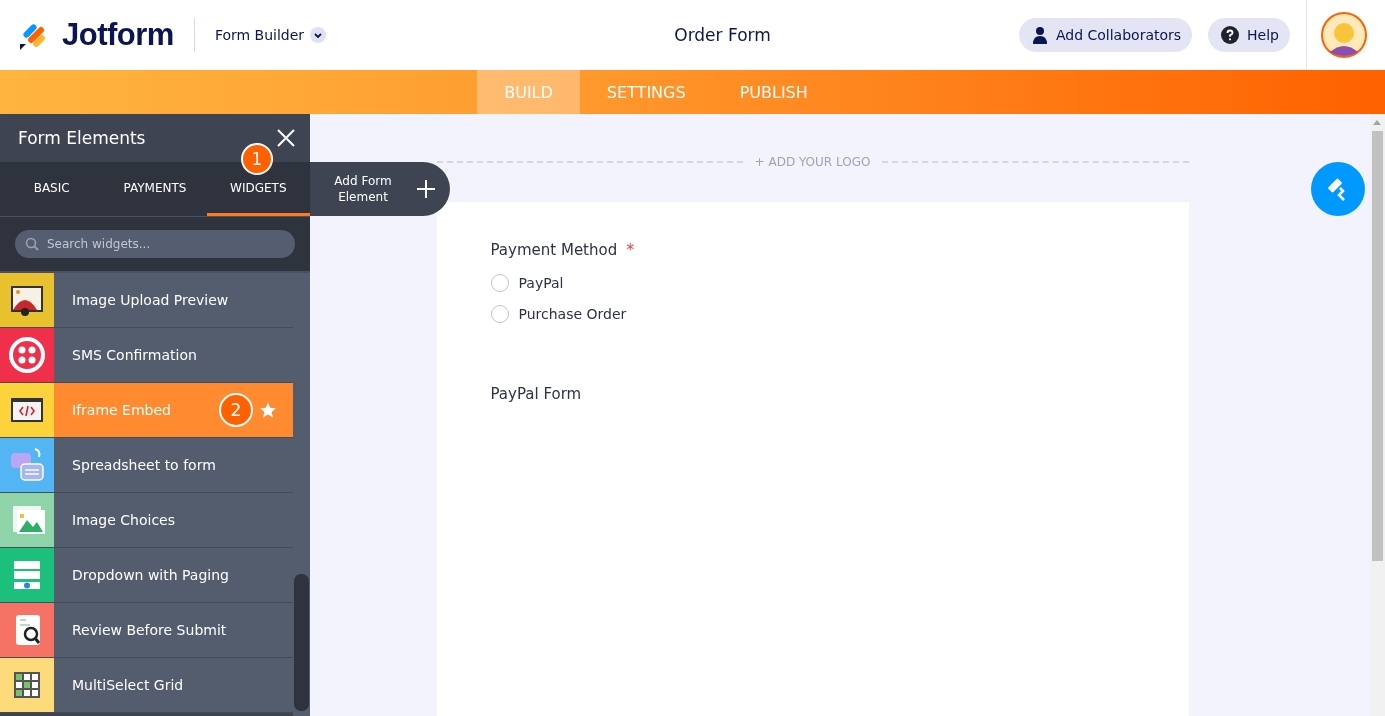  I want to click on step-badge: 1, so click(257, 159).